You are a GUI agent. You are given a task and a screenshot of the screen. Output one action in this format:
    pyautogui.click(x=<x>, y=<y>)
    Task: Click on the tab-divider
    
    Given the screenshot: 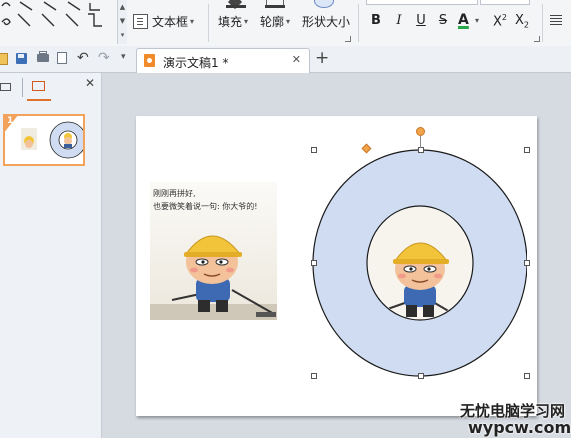 What is the action you would take?
    pyautogui.click(x=22, y=87)
    